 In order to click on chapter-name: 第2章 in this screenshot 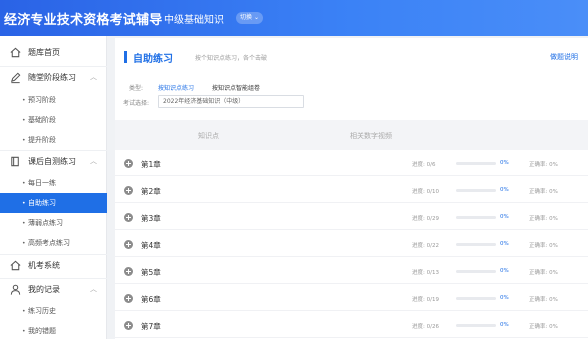, I will do `click(151, 191)`.